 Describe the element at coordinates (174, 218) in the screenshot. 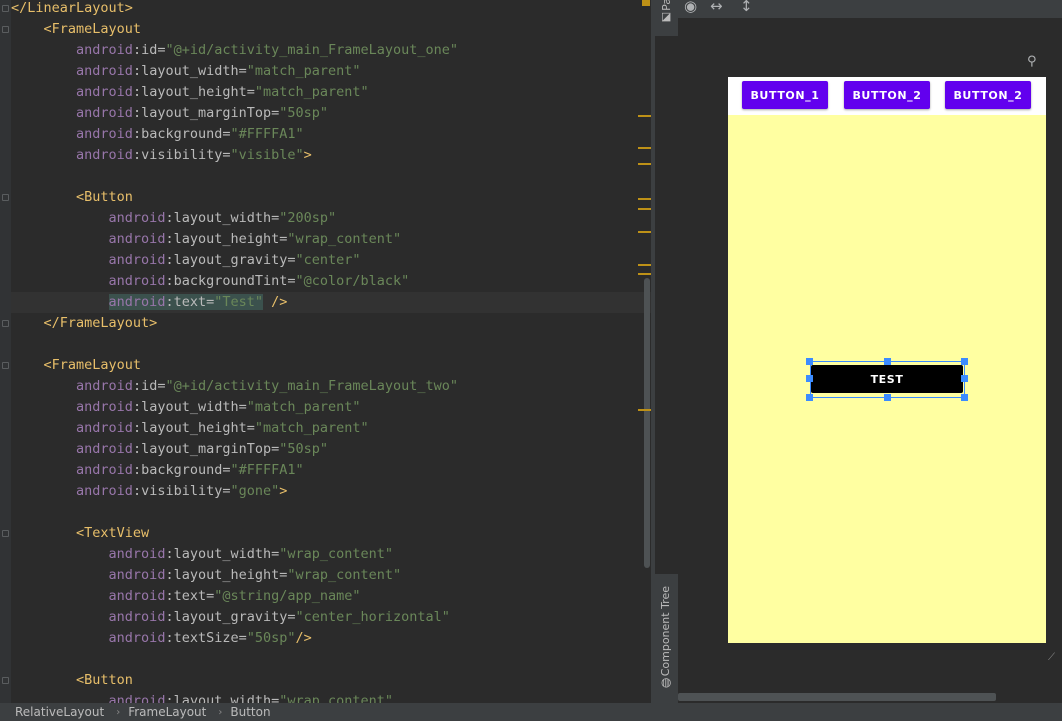

I see `code-line: android:layout_width="200sp"` at that location.